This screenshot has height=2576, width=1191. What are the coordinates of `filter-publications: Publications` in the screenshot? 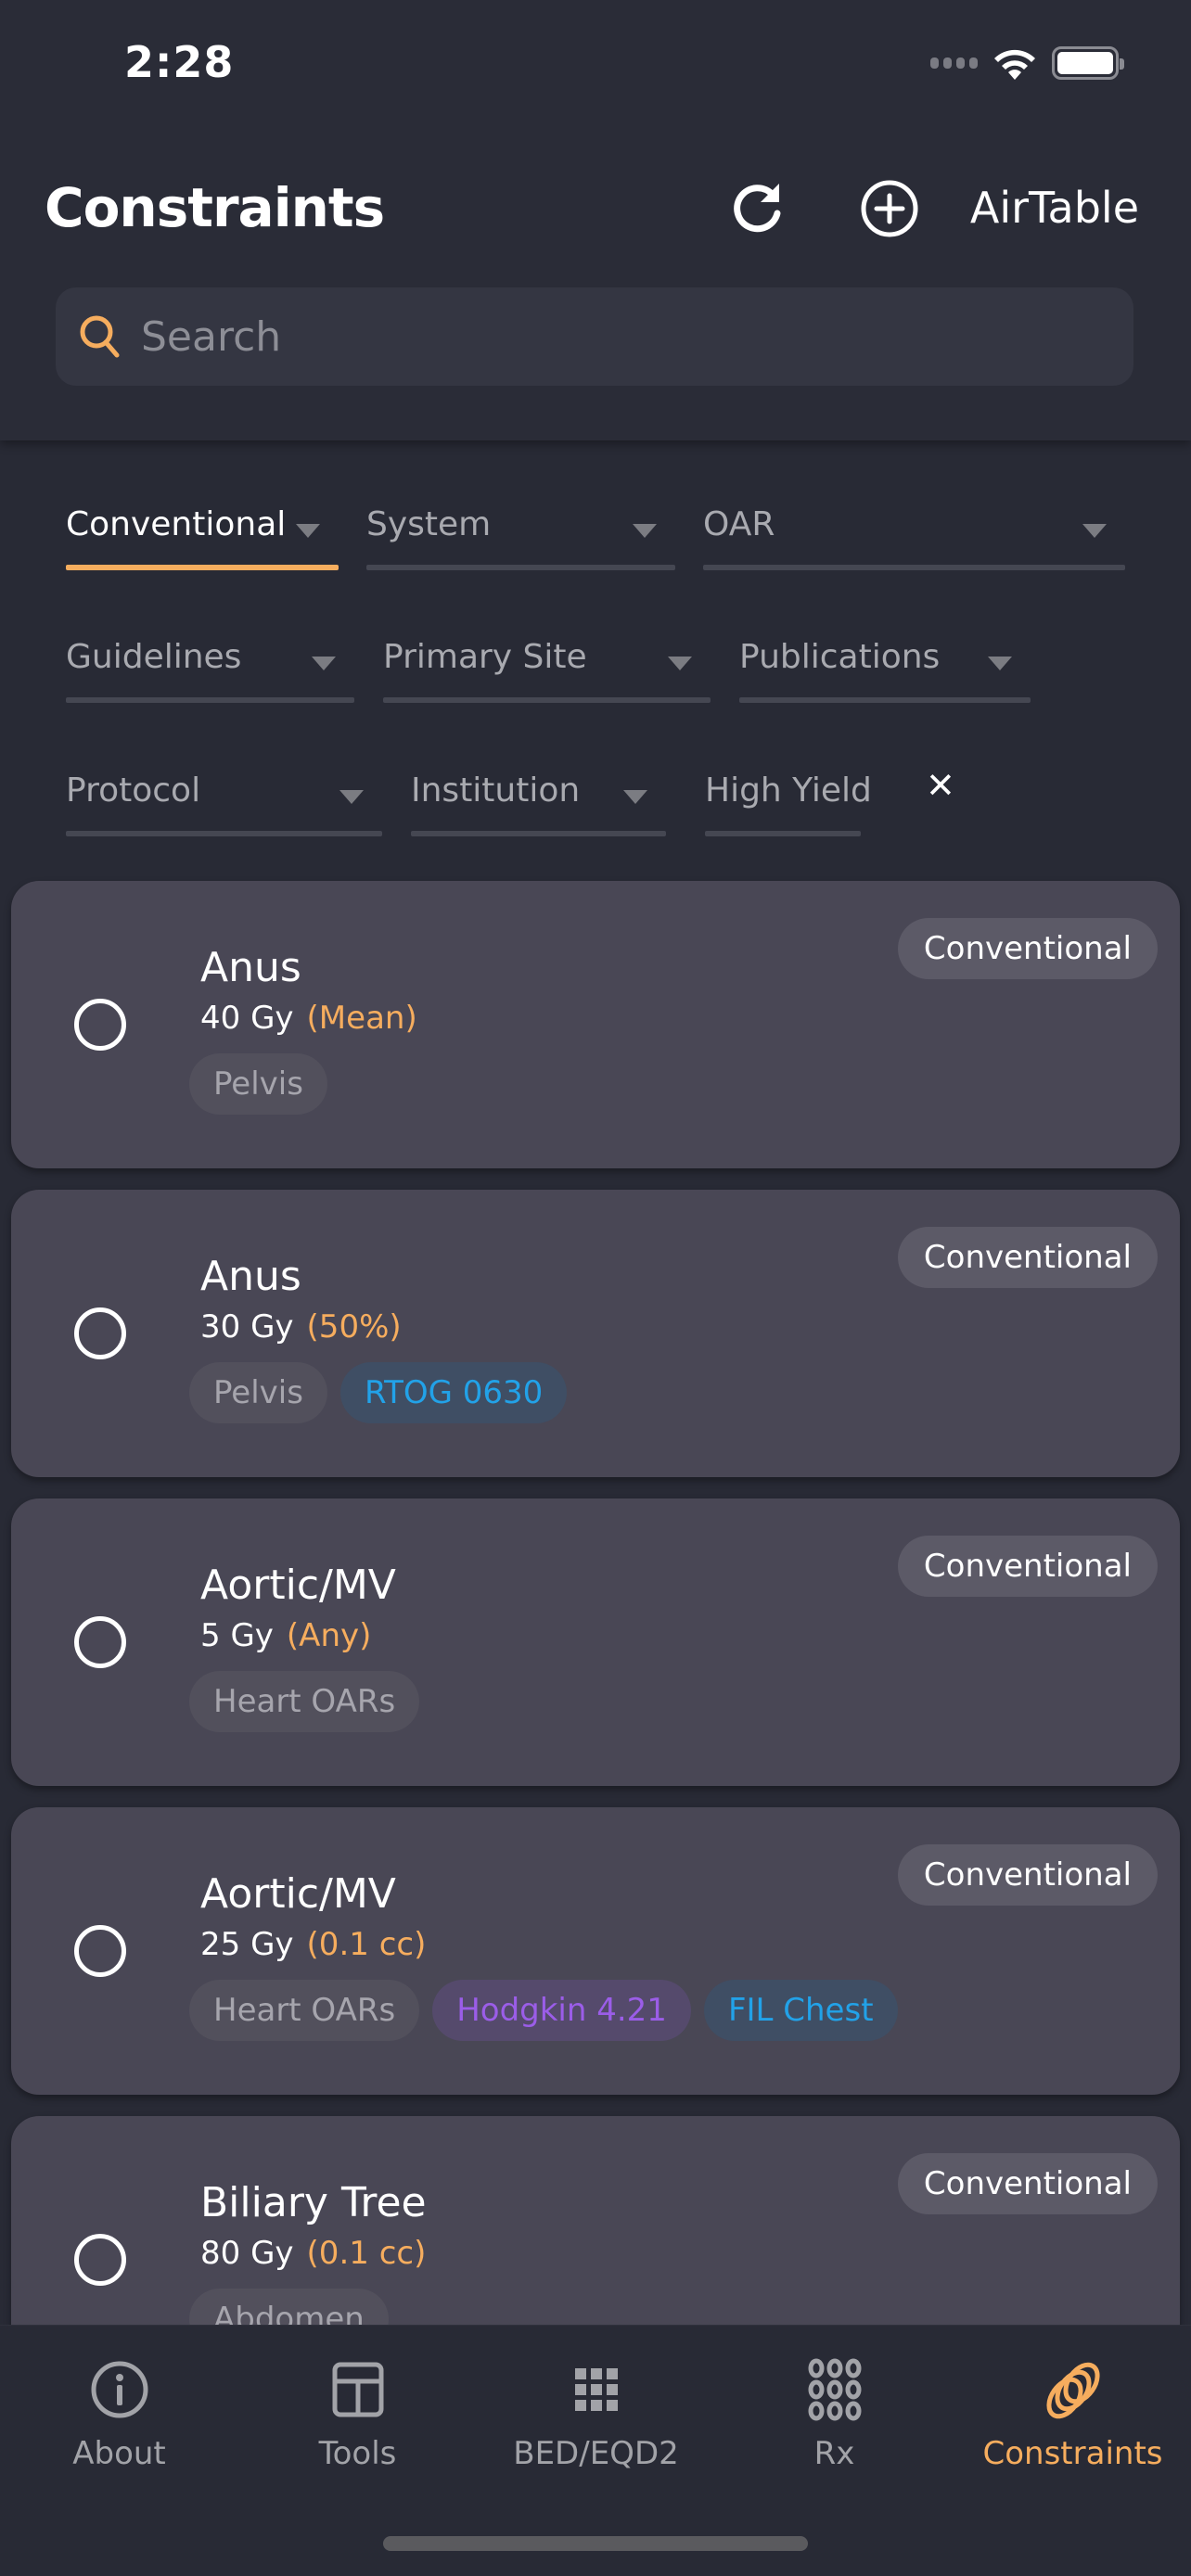 It's located at (885, 670).